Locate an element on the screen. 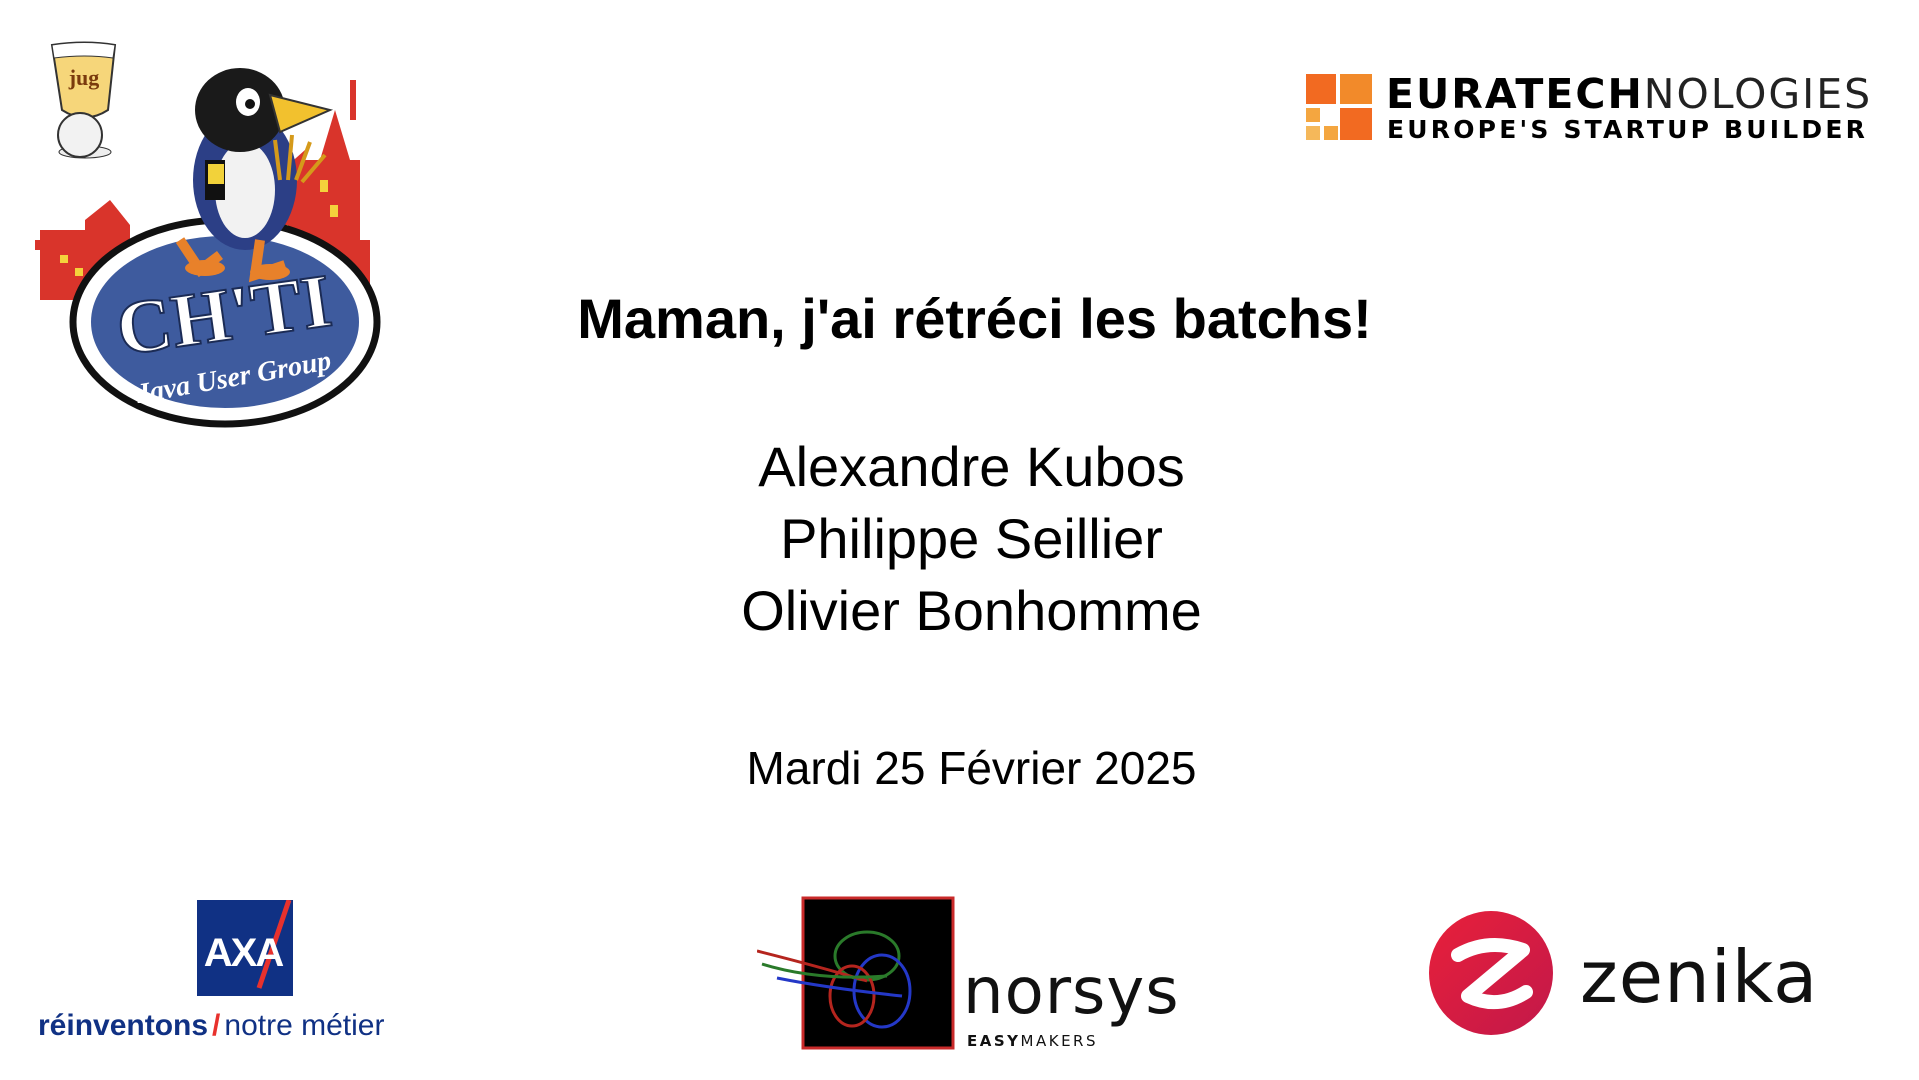 The image size is (1919, 1080). axa-tagline-slash: / is located at coordinates (216, 1025).